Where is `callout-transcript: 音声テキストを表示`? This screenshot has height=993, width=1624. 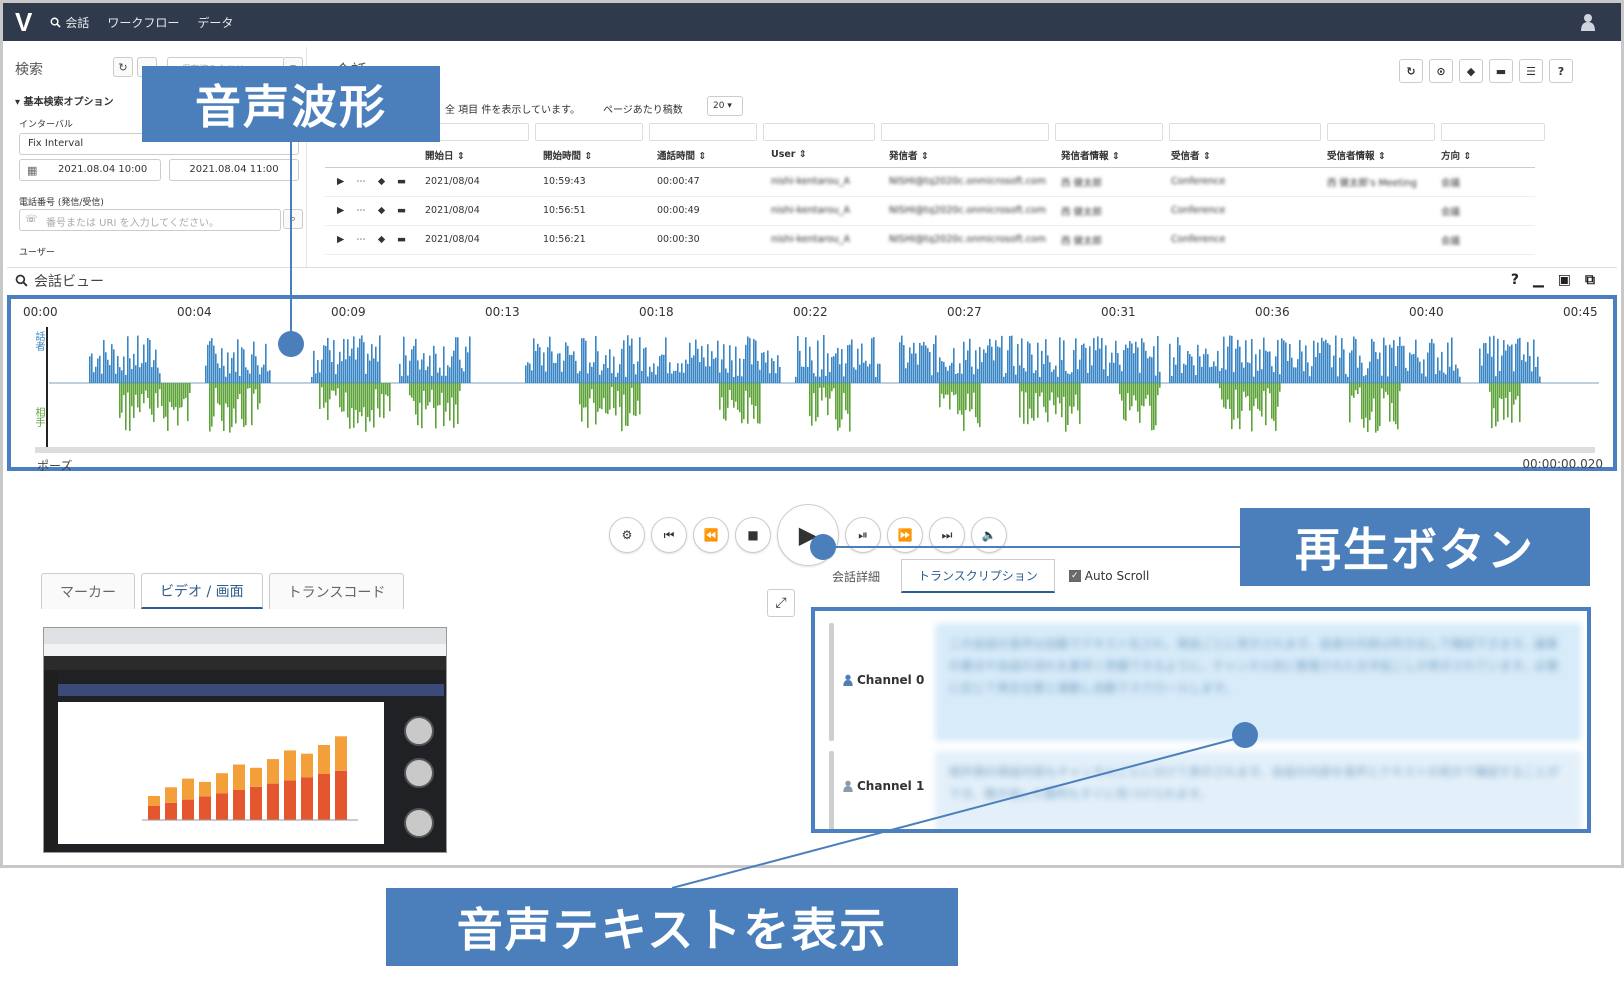 callout-transcript: 音声テキストを表示 is located at coordinates (672, 927).